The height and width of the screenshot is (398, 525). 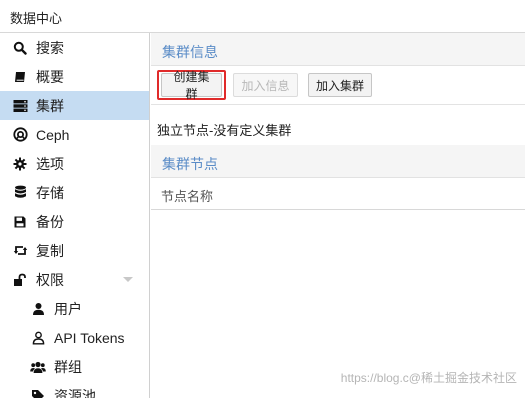 I want to click on chevron-down-icon, so click(x=128, y=279).